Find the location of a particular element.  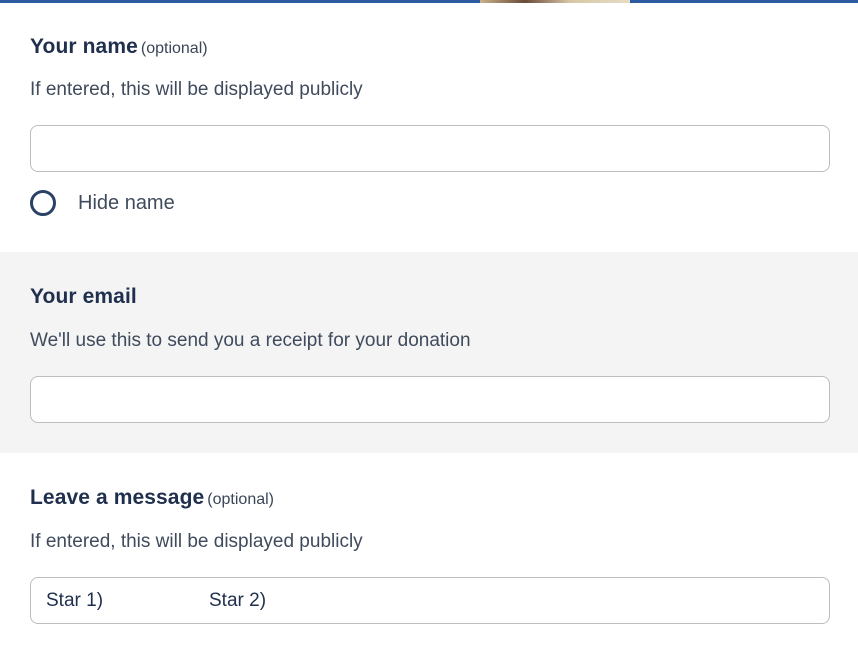

hide-name-option: Hide name is located at coordinates (102, 203).